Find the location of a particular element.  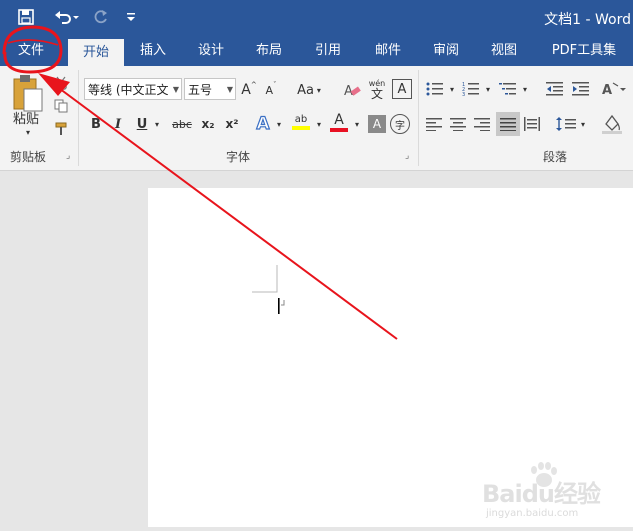

save-icon is located at coordinates (26, 17).